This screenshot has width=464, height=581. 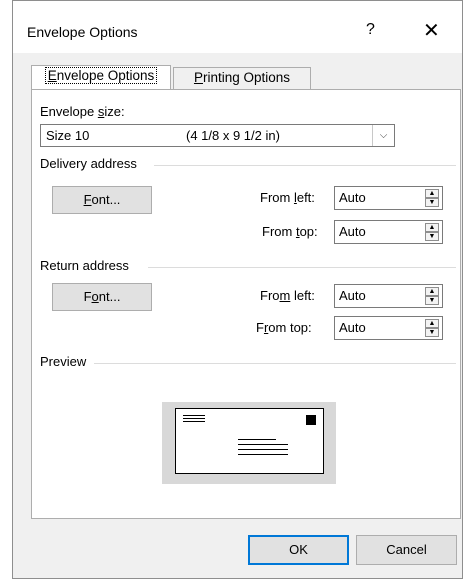 What do you see at coordinates (290, 231) in the screenshot?
I see `delivery-from-top-label: From top:` at bounding box center [290, 231].